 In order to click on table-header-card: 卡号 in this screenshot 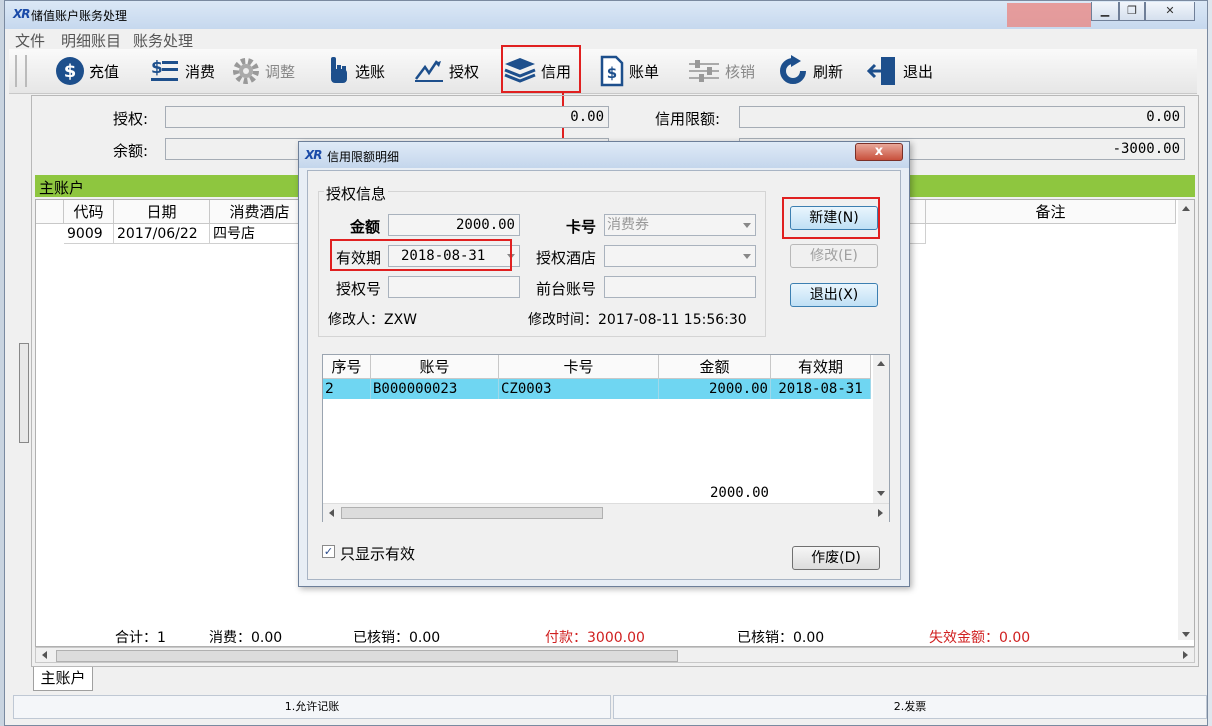, I will do `click(579, 367)`.